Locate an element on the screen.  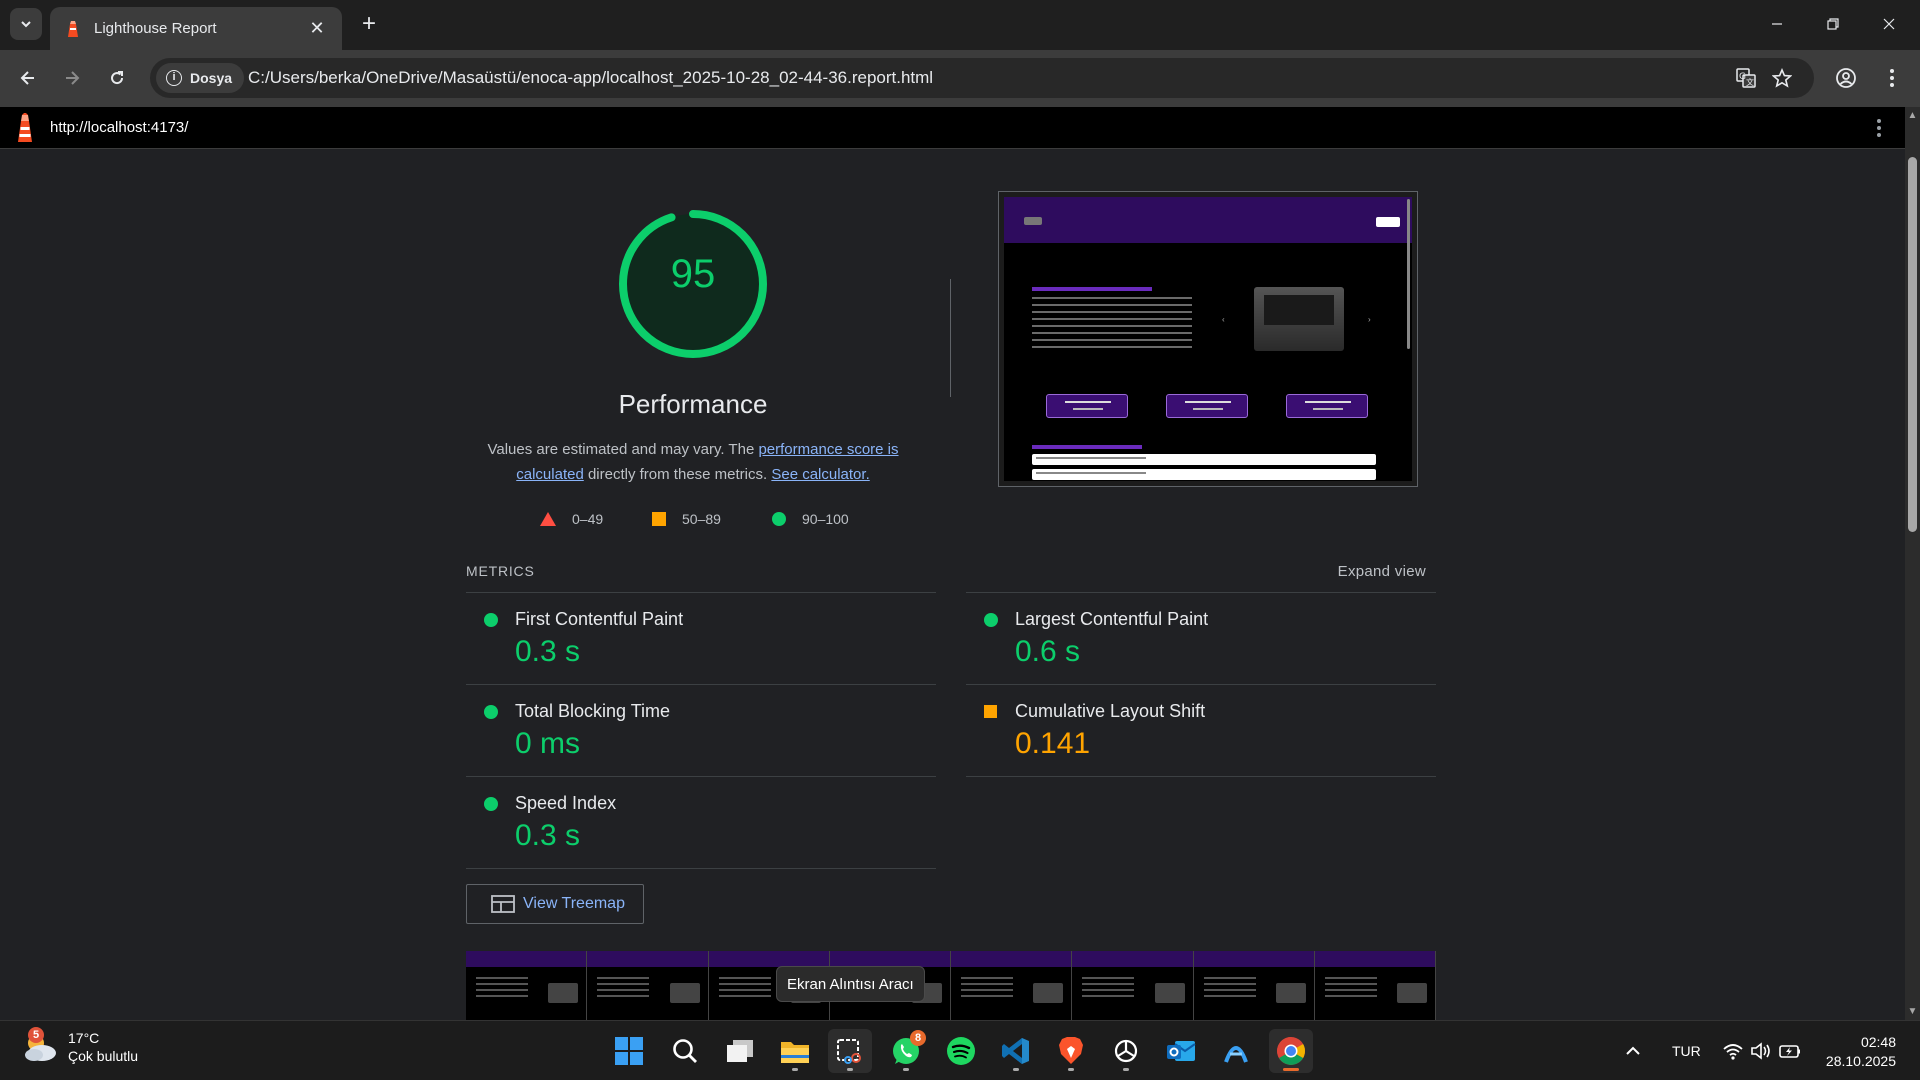
file-explorer-app is located at coordinates (795, 1051).